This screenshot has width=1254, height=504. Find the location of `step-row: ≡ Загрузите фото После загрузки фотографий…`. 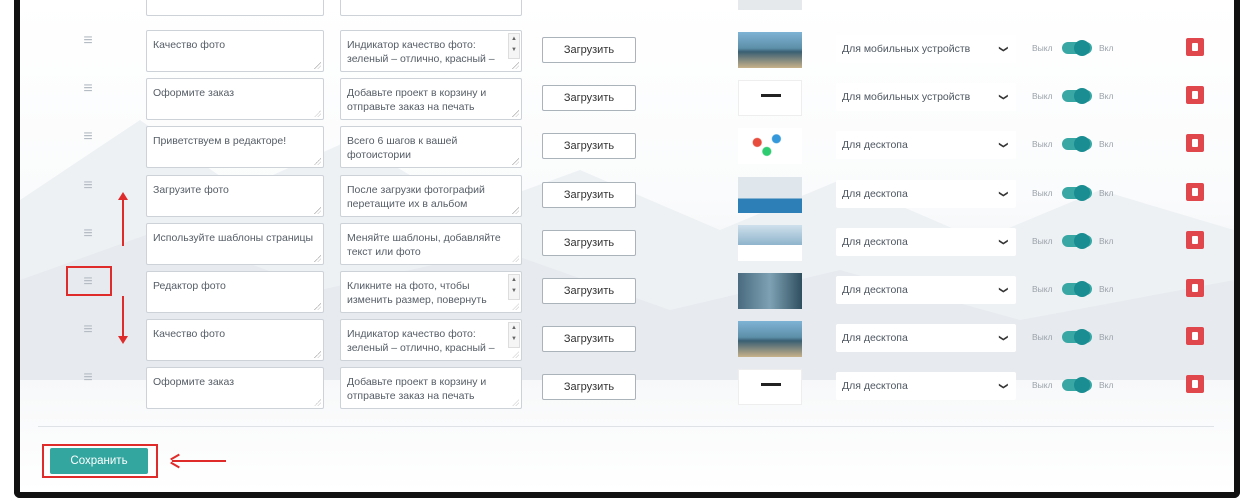

step-row: ≡ Загрузите фото После загрузки фотографий… is located at coordinates (627, 200).